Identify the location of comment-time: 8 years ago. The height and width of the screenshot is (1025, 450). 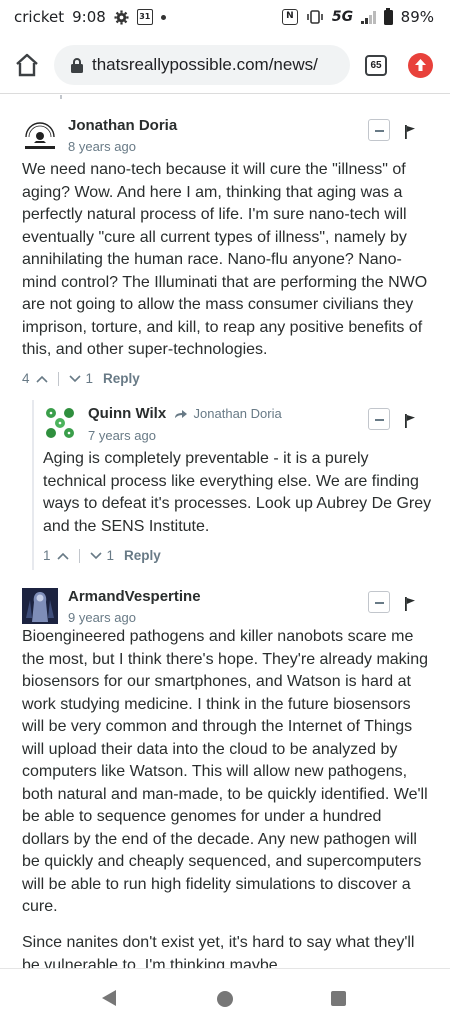
(102, 146).